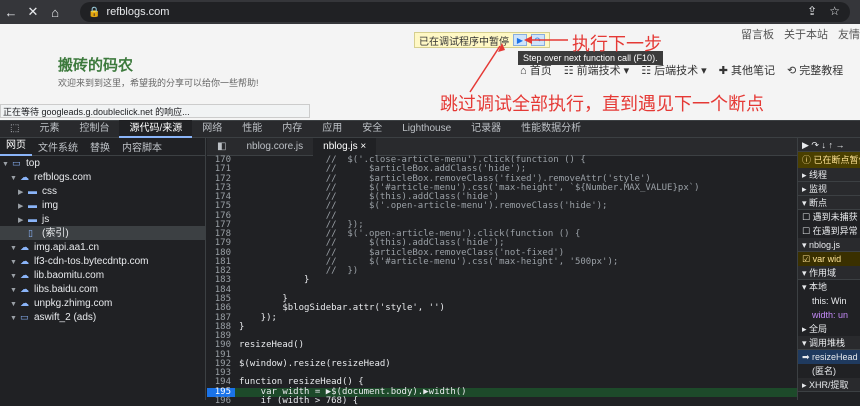 This screenshot has width=860, height=406. Describe the element at coordinates (829, 371) in the screenshot. I see `callstack-frame: (匿名)` at that location.